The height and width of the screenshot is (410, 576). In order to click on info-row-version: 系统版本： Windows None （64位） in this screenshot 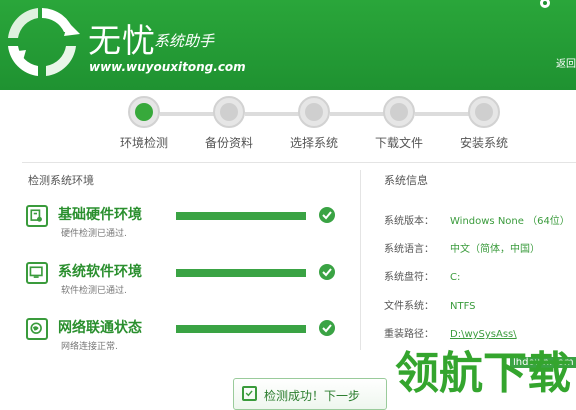, I will do `click(477, 219)`.